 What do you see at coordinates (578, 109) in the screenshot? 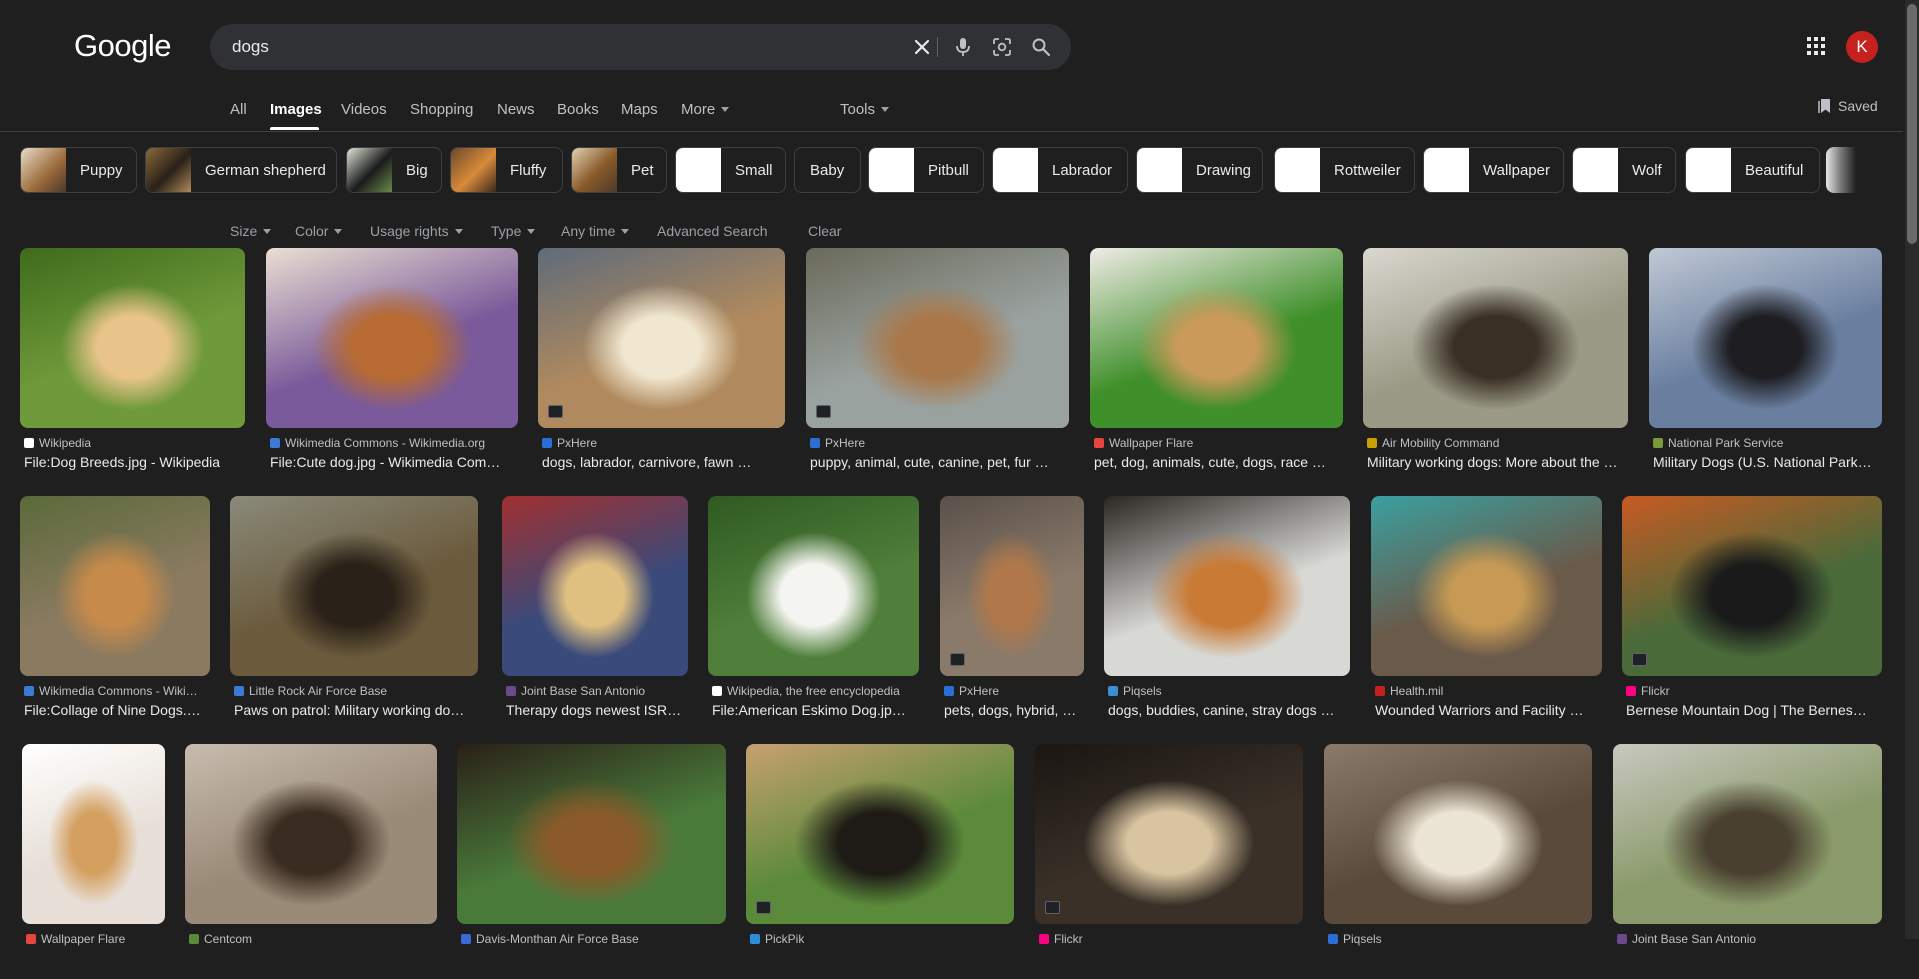
I see `tab-books: Books` at bounding box center [578, 109].